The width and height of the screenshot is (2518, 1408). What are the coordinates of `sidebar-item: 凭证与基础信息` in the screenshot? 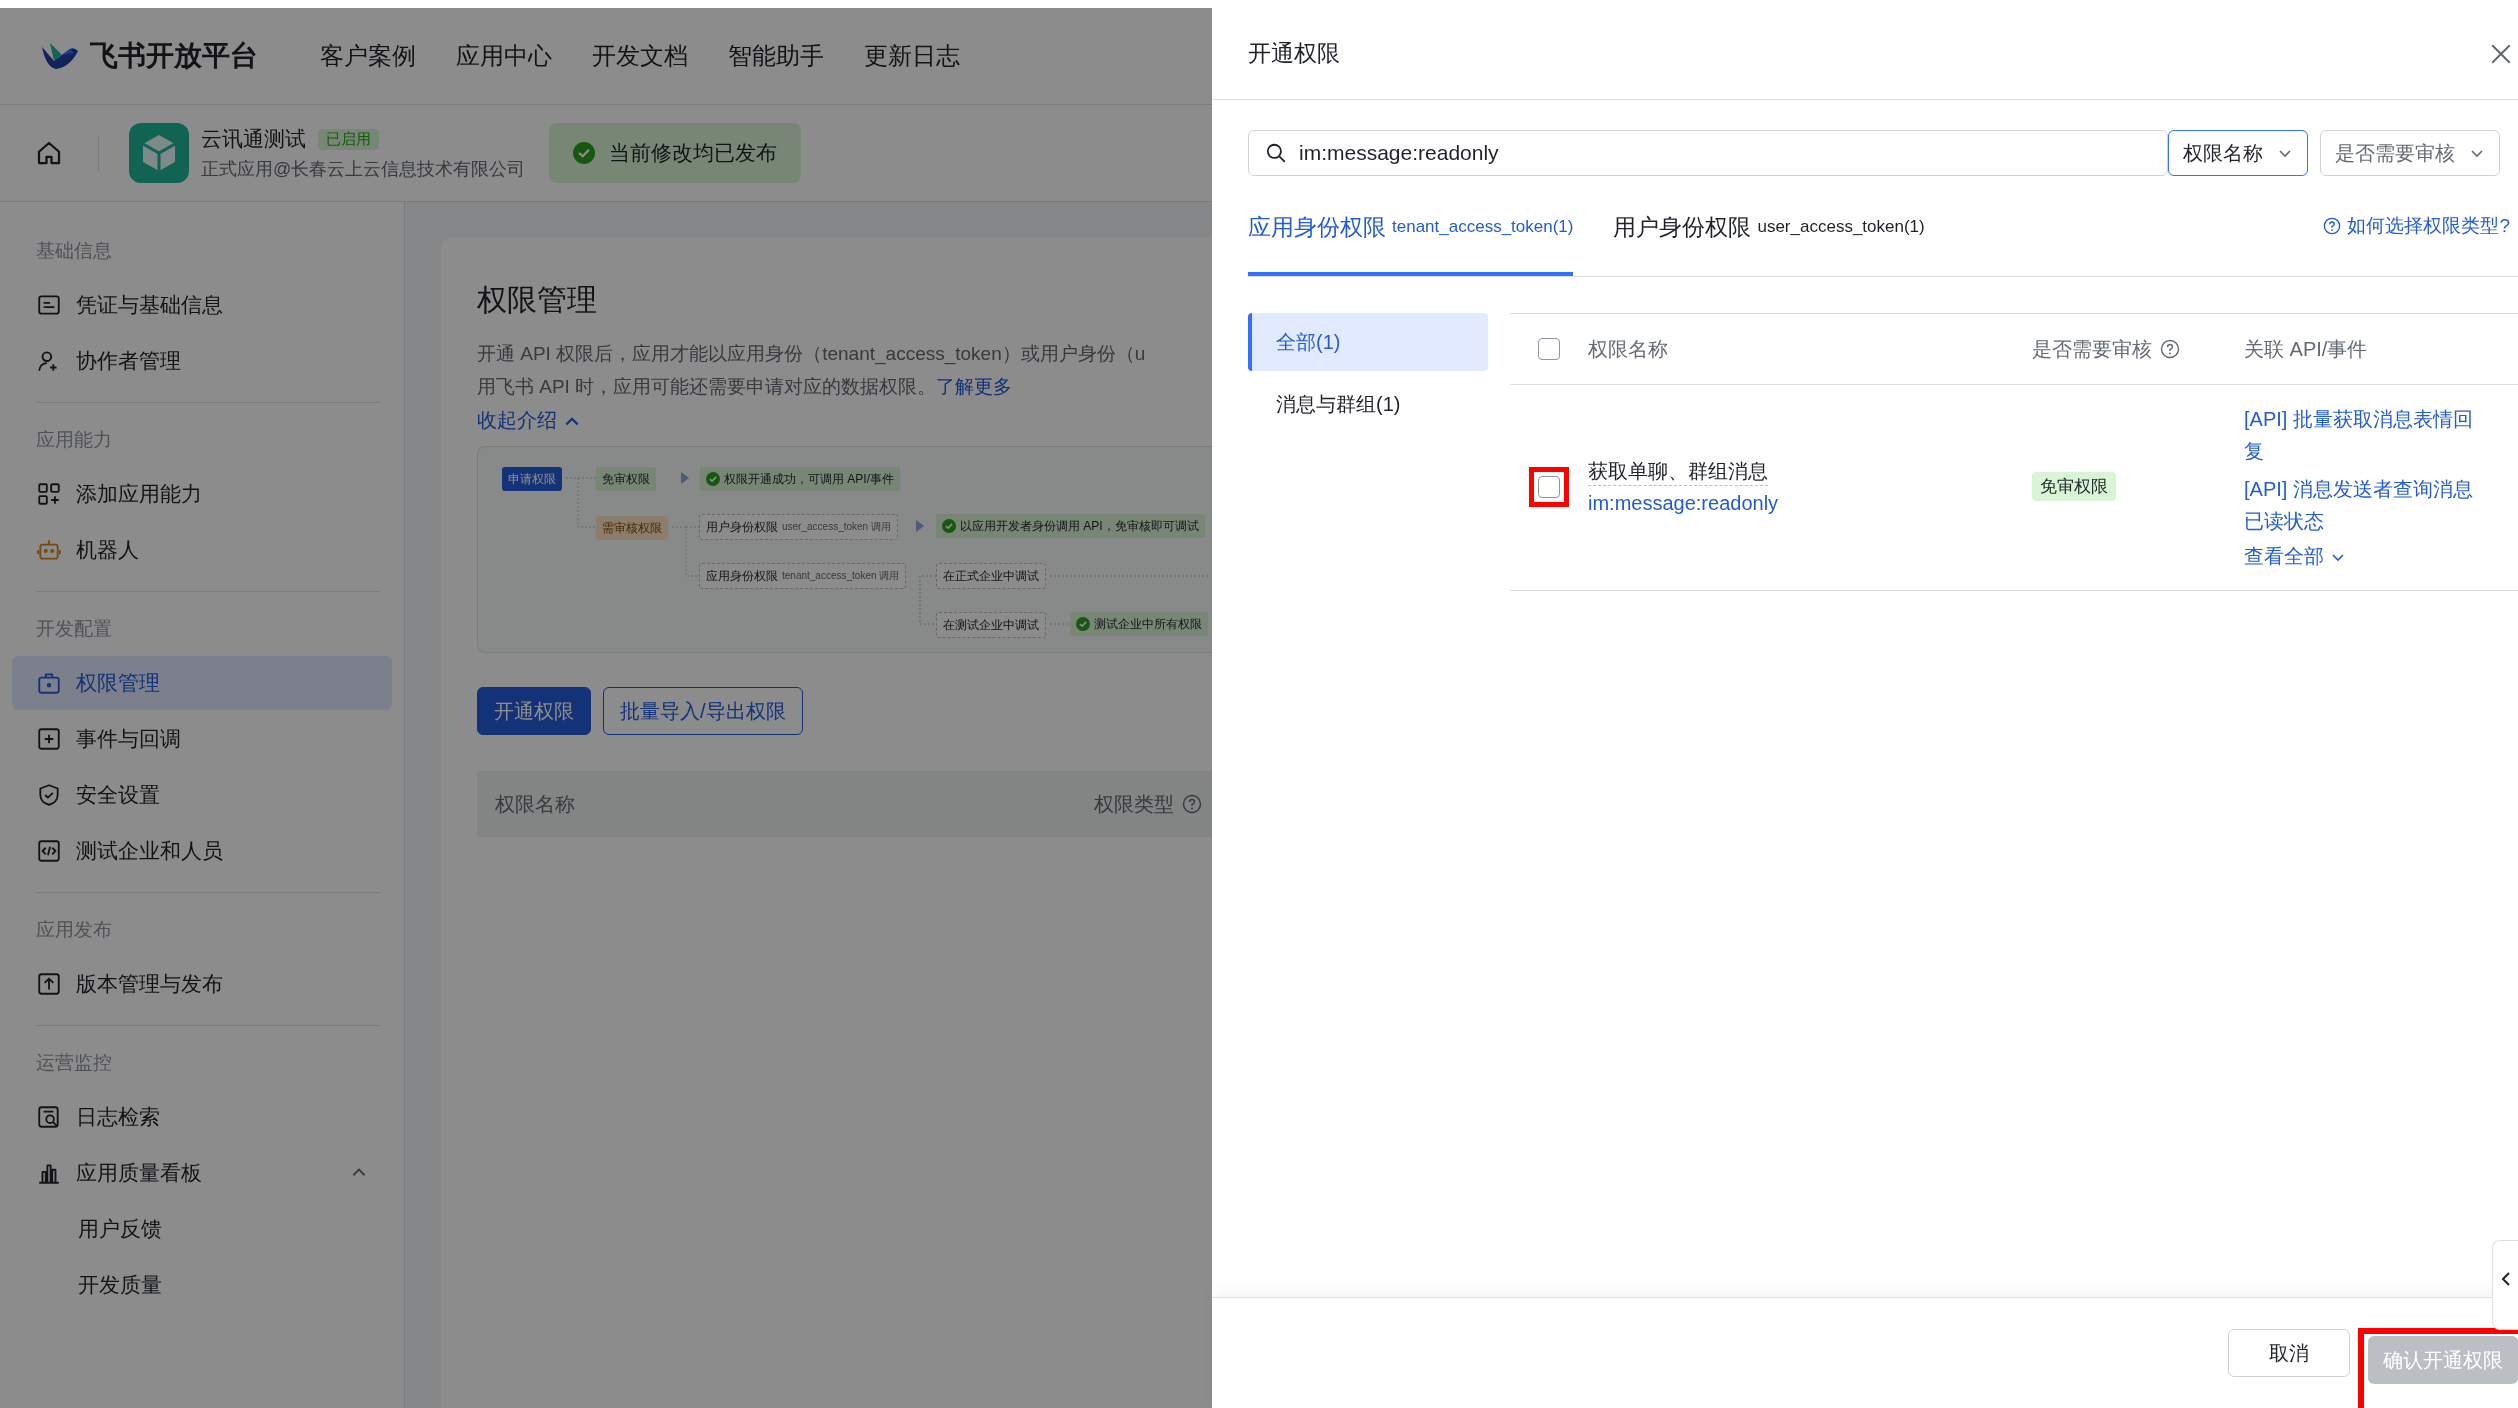 It's located at (202, 305).